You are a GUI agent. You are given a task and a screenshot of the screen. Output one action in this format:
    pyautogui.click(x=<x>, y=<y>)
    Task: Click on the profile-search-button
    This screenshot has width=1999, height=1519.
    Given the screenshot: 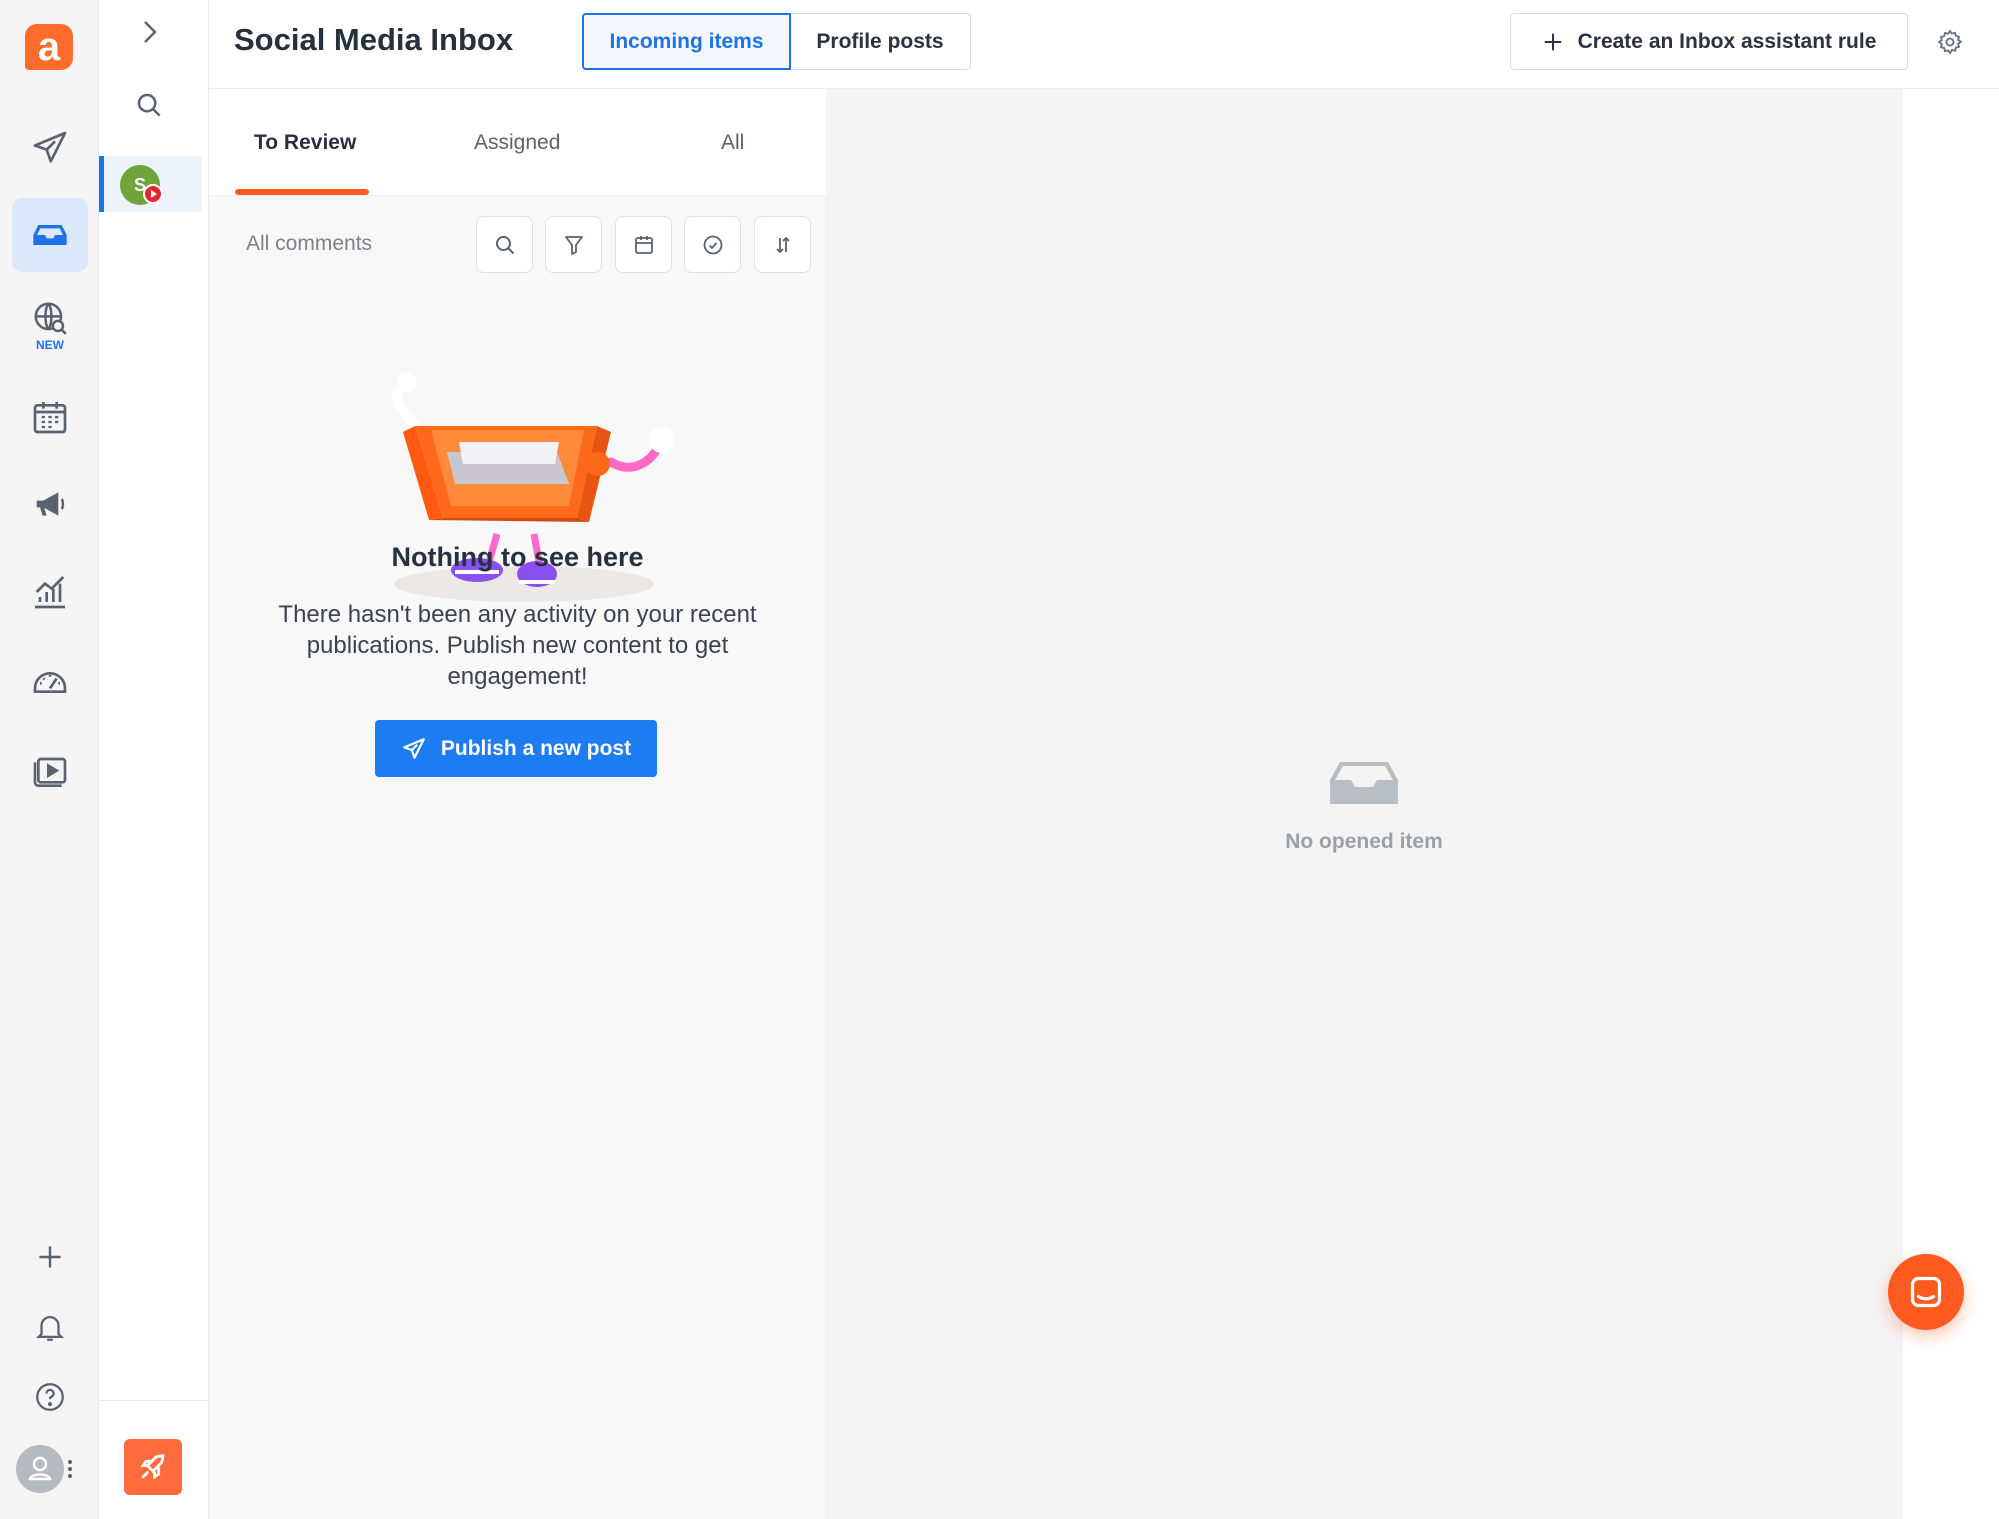 What is the action you would take?
    pyautogui.click(x=149, y=105)
    